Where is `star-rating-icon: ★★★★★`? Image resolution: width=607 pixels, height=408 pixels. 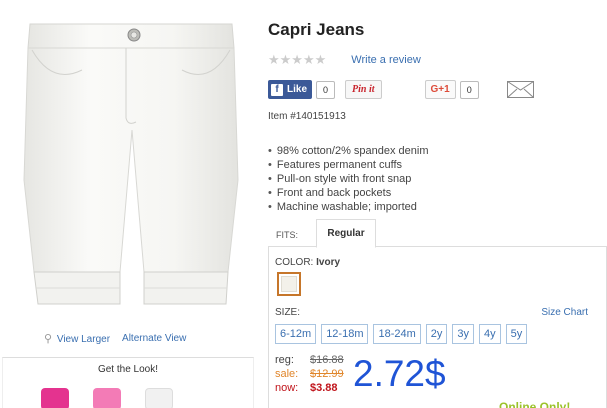 star-rating-icon: ★★★★★ is located at coordinates (297, 59).